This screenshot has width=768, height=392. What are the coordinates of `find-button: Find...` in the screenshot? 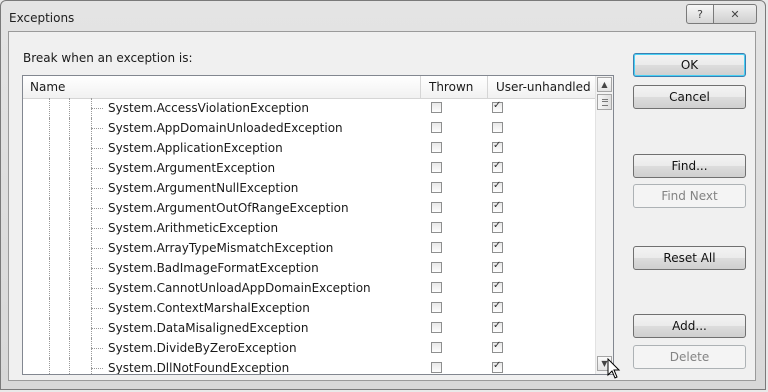 It's located at (689, 166).